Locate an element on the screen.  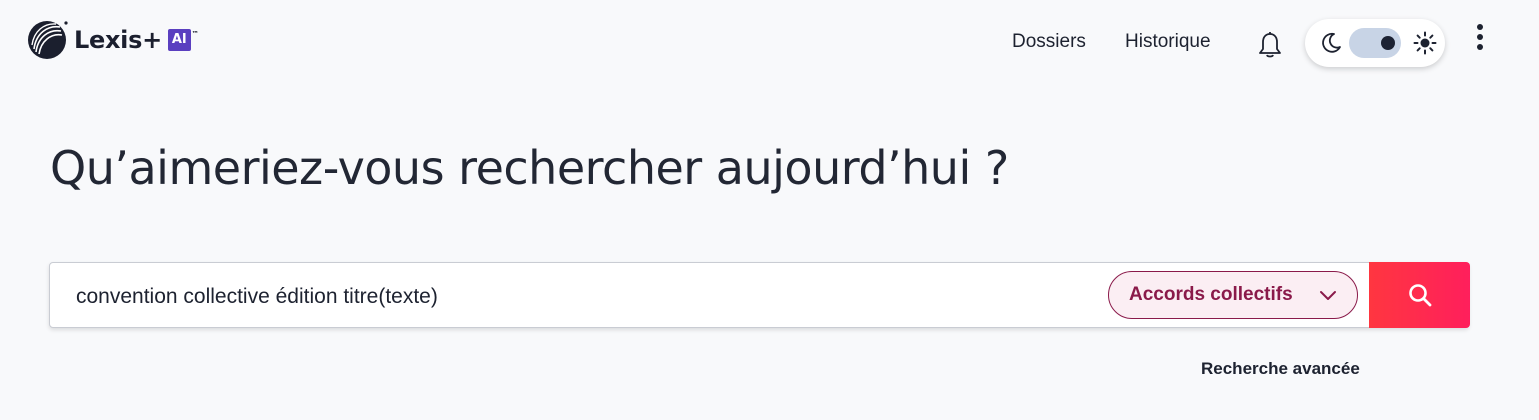
sun-icon is located at coordinates (1425, 43).